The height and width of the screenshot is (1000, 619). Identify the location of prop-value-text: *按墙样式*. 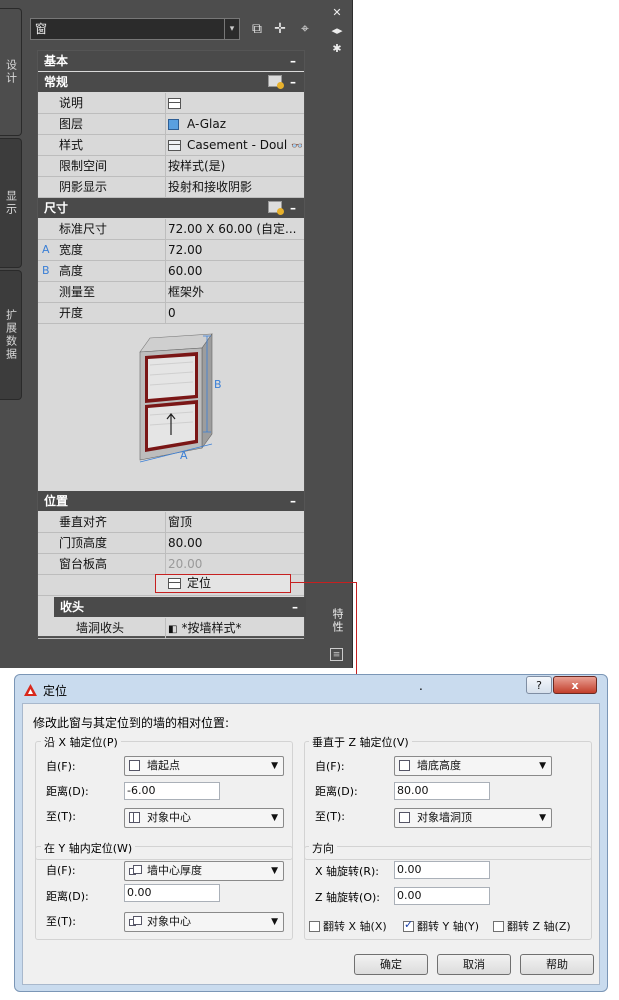
(211, 628).